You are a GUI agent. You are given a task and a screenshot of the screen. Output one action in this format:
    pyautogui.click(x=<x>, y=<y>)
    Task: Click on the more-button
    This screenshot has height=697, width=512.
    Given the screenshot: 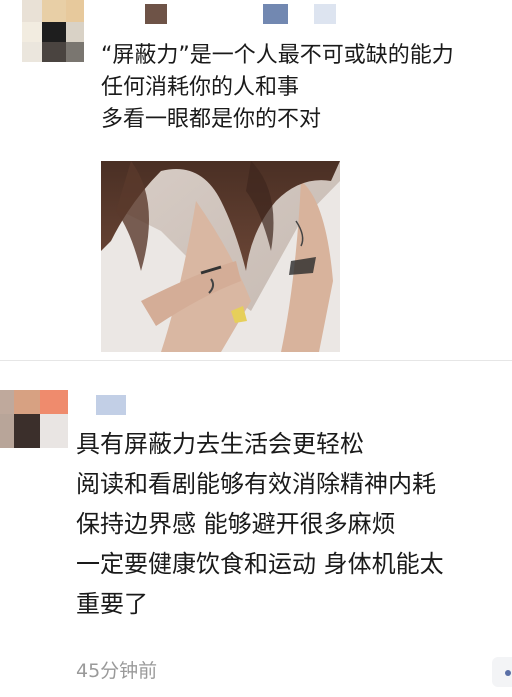 What is the action you would take?
    pyautogui.click(x=502, y=672)
    